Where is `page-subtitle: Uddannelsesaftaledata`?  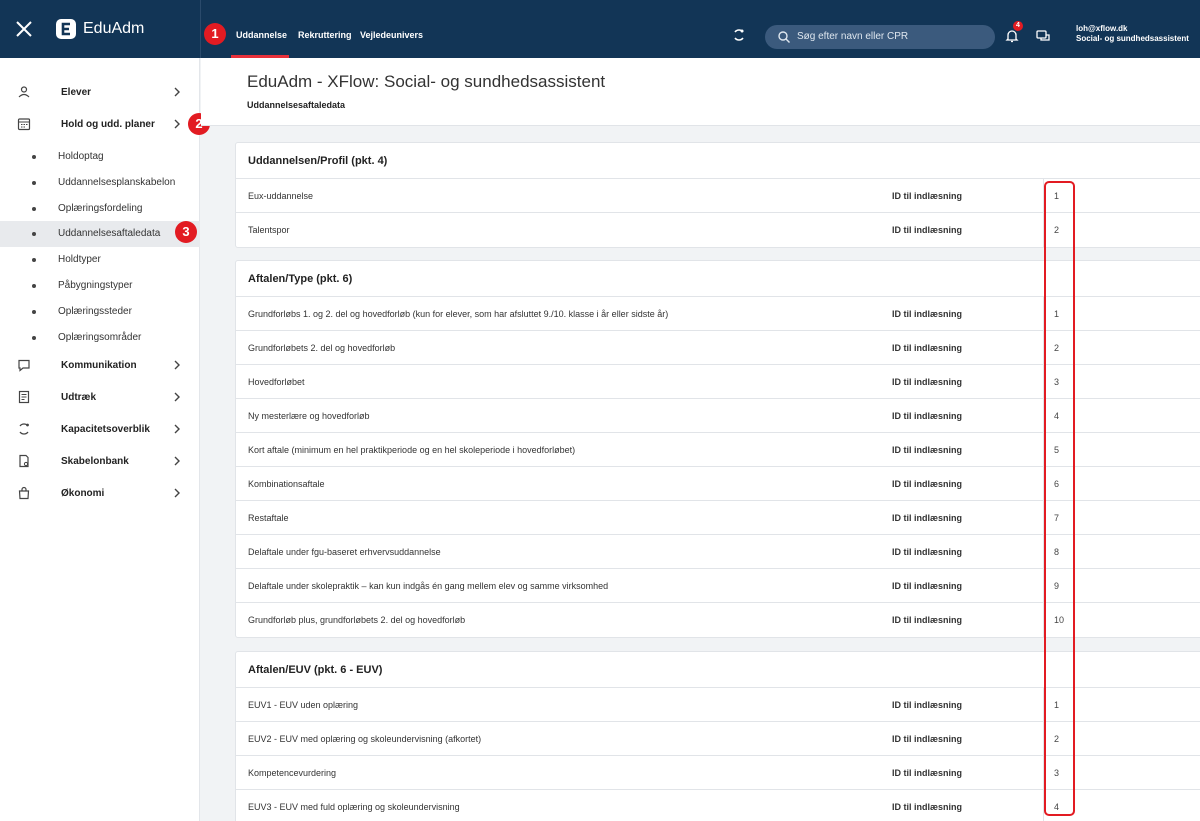
page-subtitle: Uddannelsesaftaledata is located at coordinates (296, 105).